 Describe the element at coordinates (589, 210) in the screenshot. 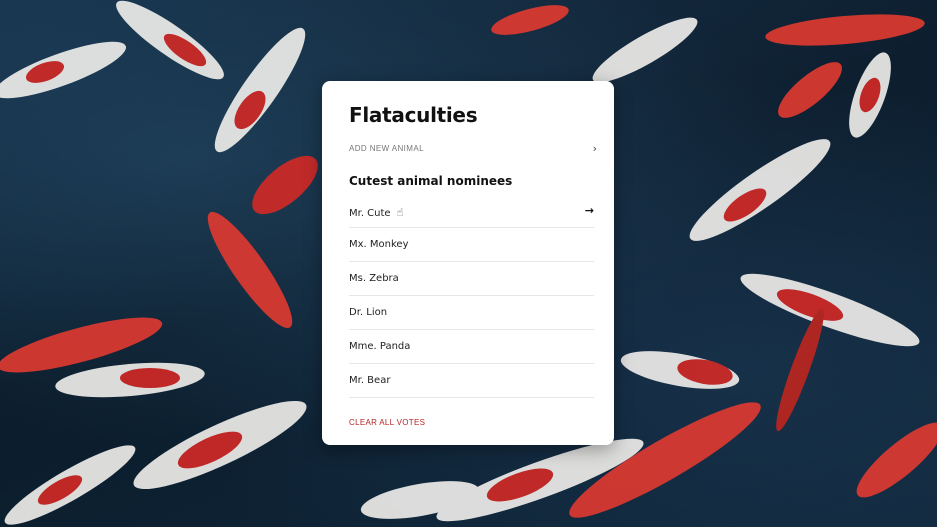

I see `arrow-right-icon: →` at that location.